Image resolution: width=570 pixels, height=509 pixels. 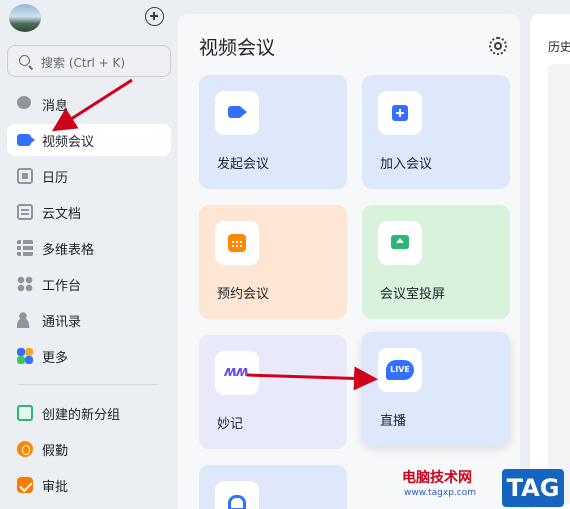 I want to click on watermark-url: www.tagxp.com, so click(x=440, y=493).